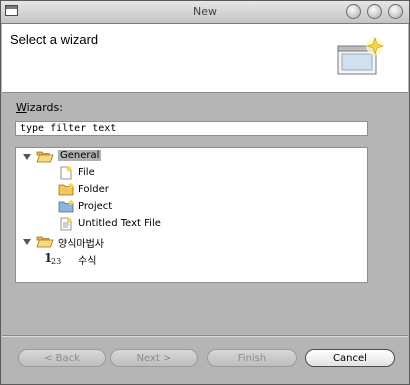 The image size is (410, 385). Describe the element at coordinates (62, 358) in the screenshot. I see `back-button: < Back` at that location.